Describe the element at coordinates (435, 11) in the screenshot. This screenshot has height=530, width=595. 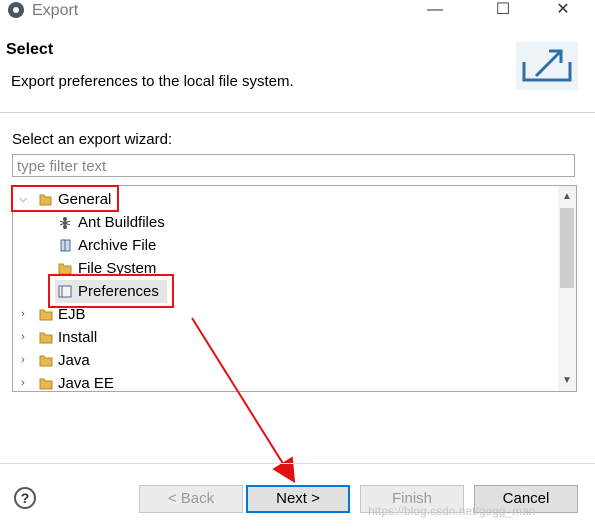
I see `minimize-button: —` at that location.